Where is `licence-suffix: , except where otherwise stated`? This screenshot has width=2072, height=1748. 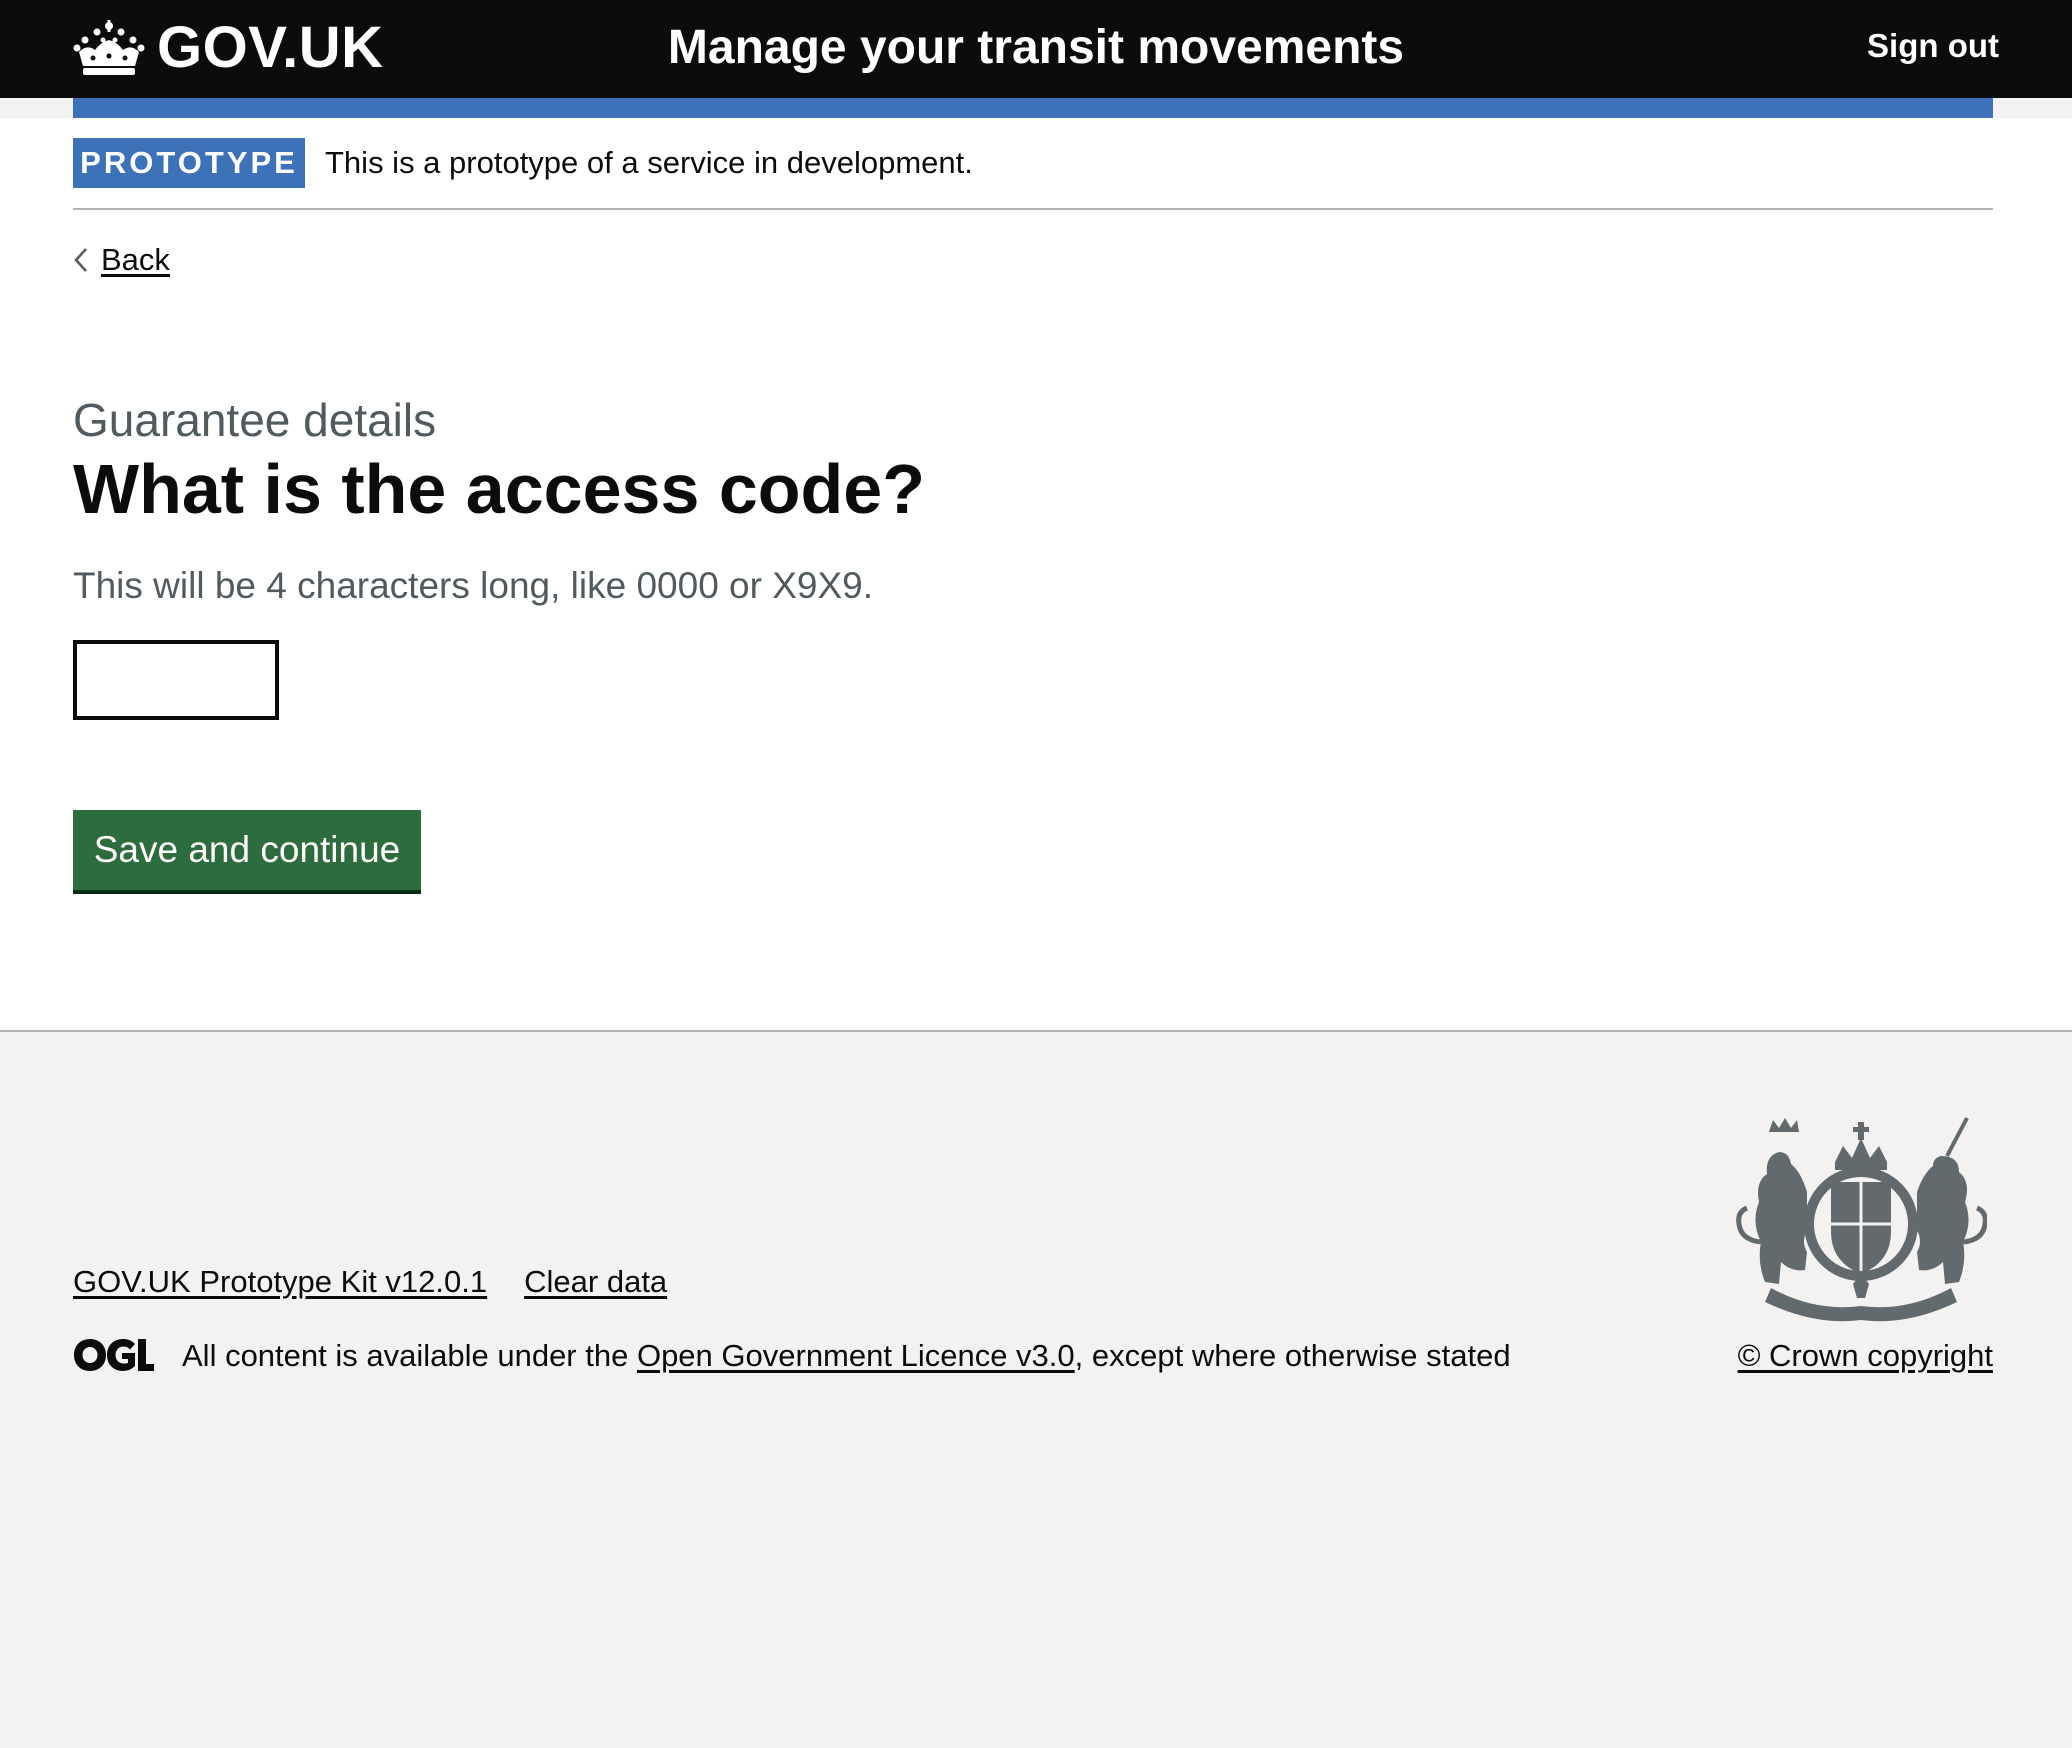
licence-suffix: , except where otherwise stated is located at coordinates (1292, 1355).